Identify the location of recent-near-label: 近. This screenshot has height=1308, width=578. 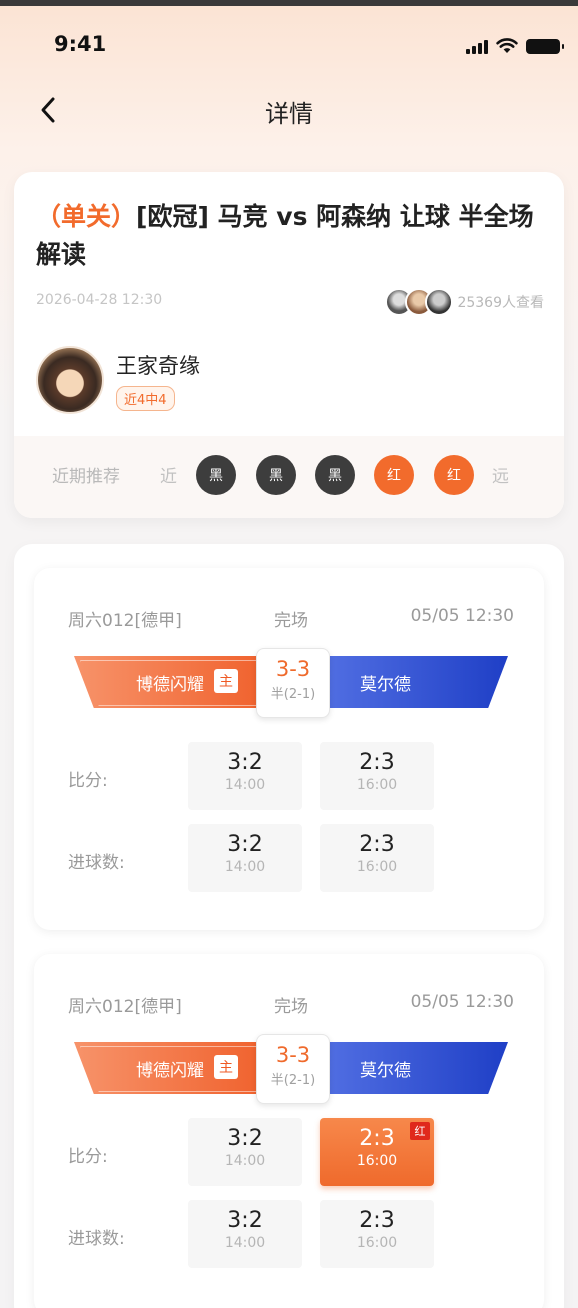
(168, 477).